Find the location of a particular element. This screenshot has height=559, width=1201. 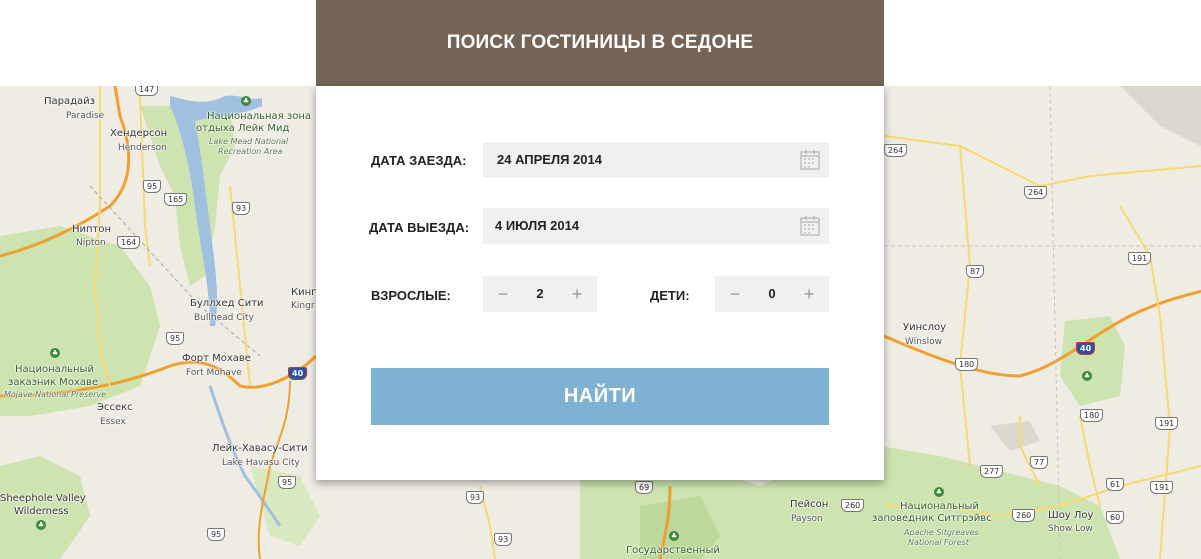

map-label: Fort Mohave is located at coordinates (214, 373).